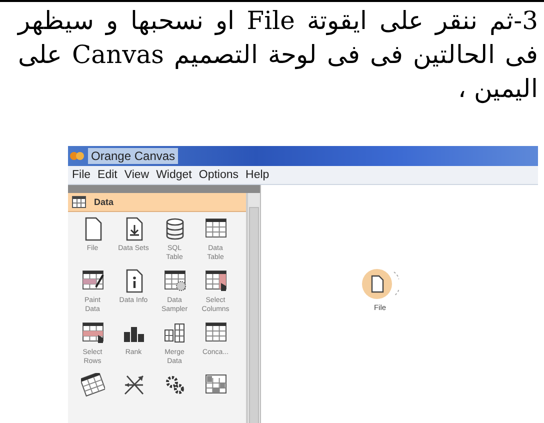 This screenshot has height=423, width=544. Describe the element at coordinates (174, 175) in the screenshot. I see `menu-item: Widget` at that location.